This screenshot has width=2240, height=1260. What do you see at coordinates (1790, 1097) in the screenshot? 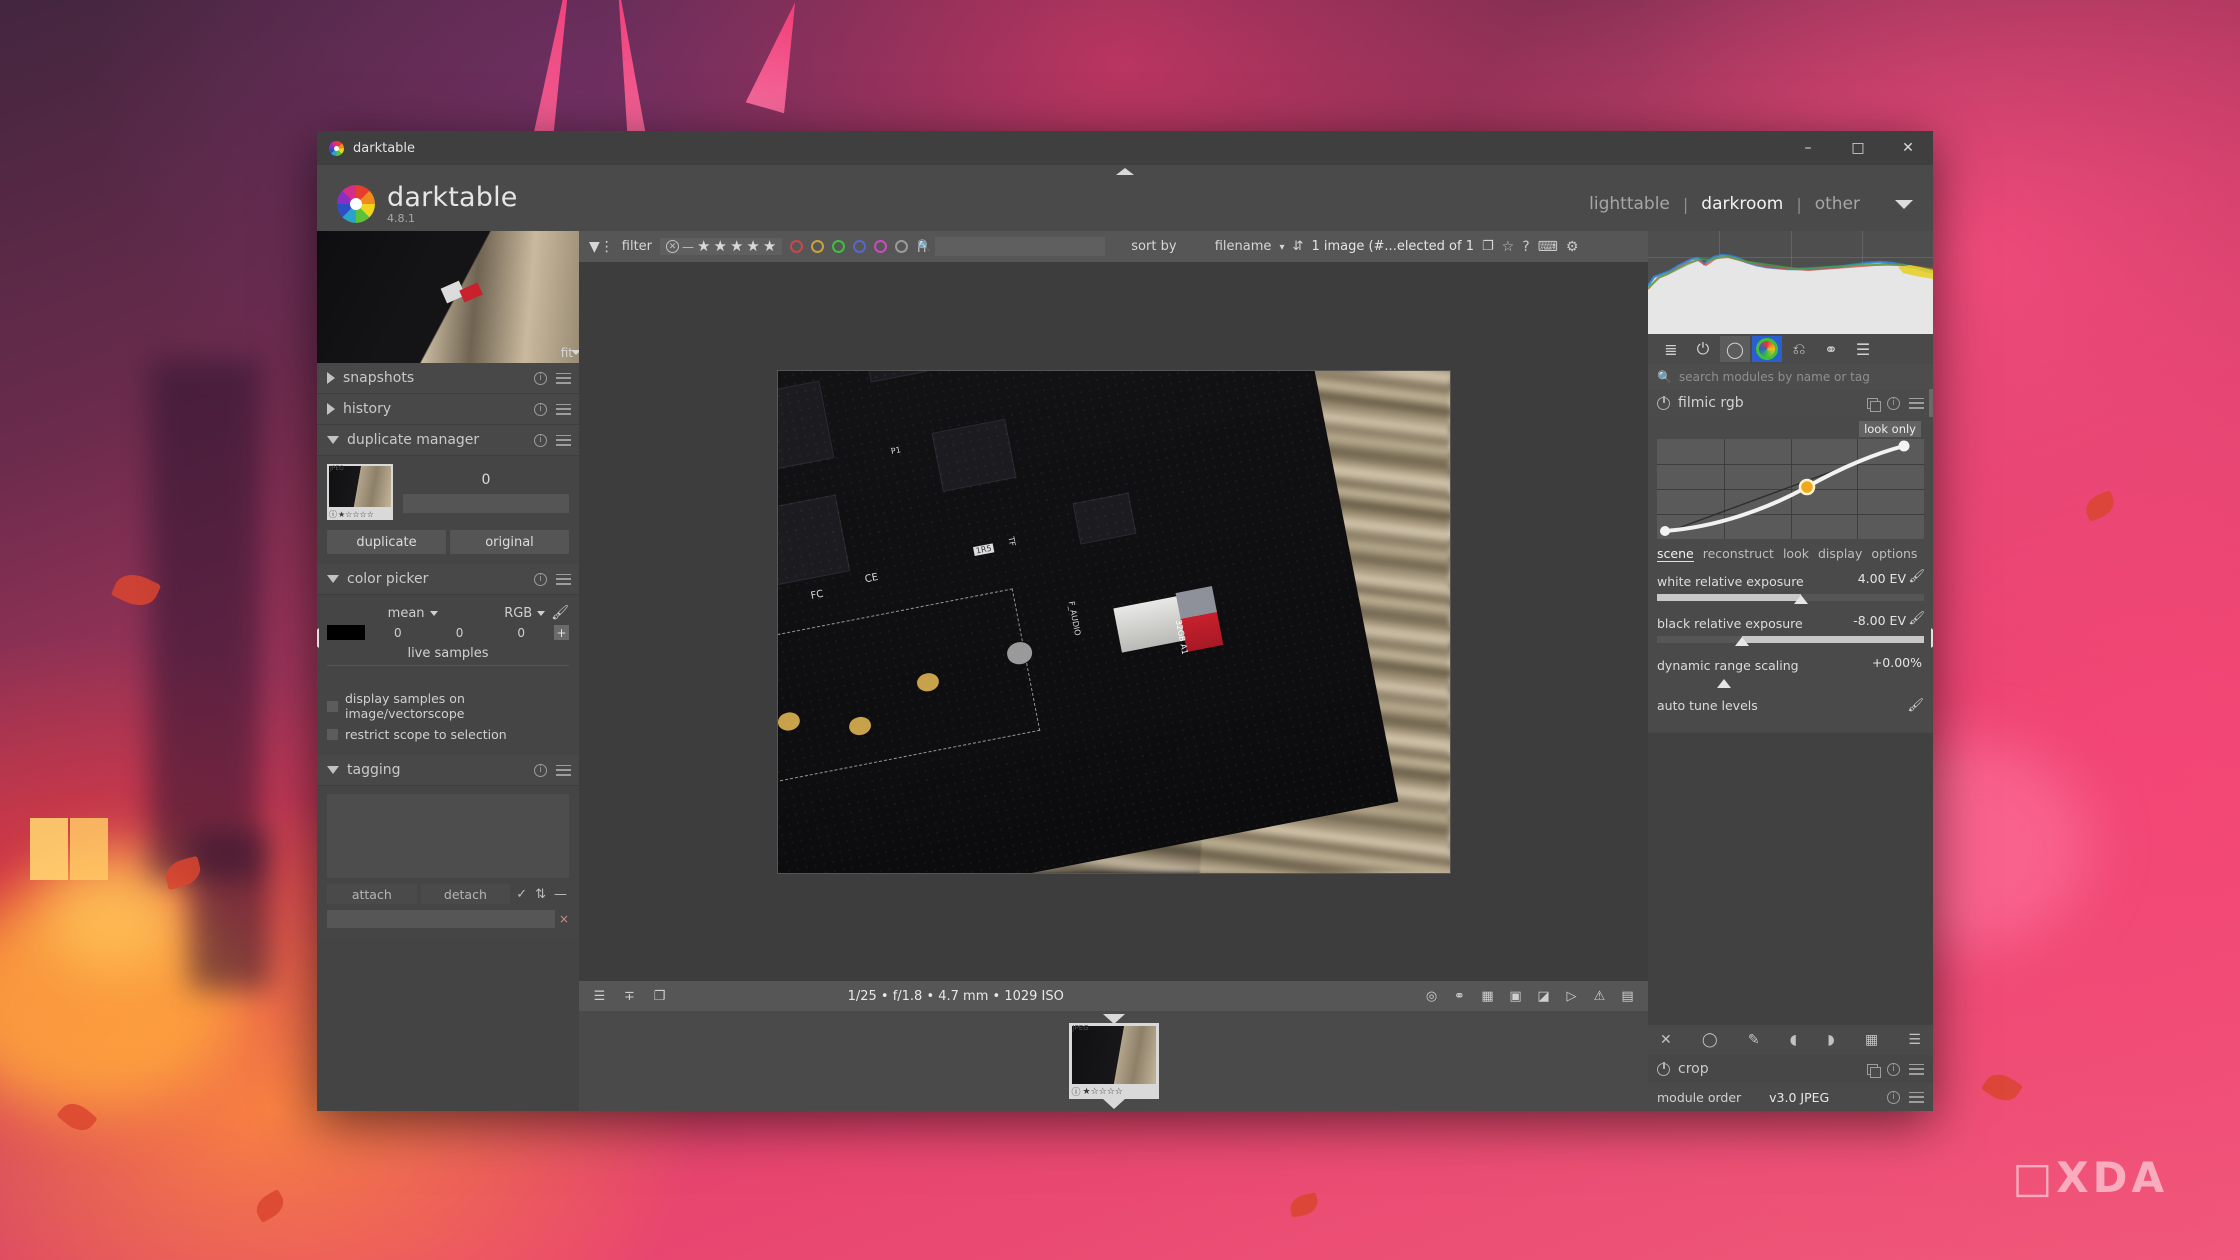
I see `module-order-row: module order v3.0 JPEG i` at bounding box center [1790, 1097].